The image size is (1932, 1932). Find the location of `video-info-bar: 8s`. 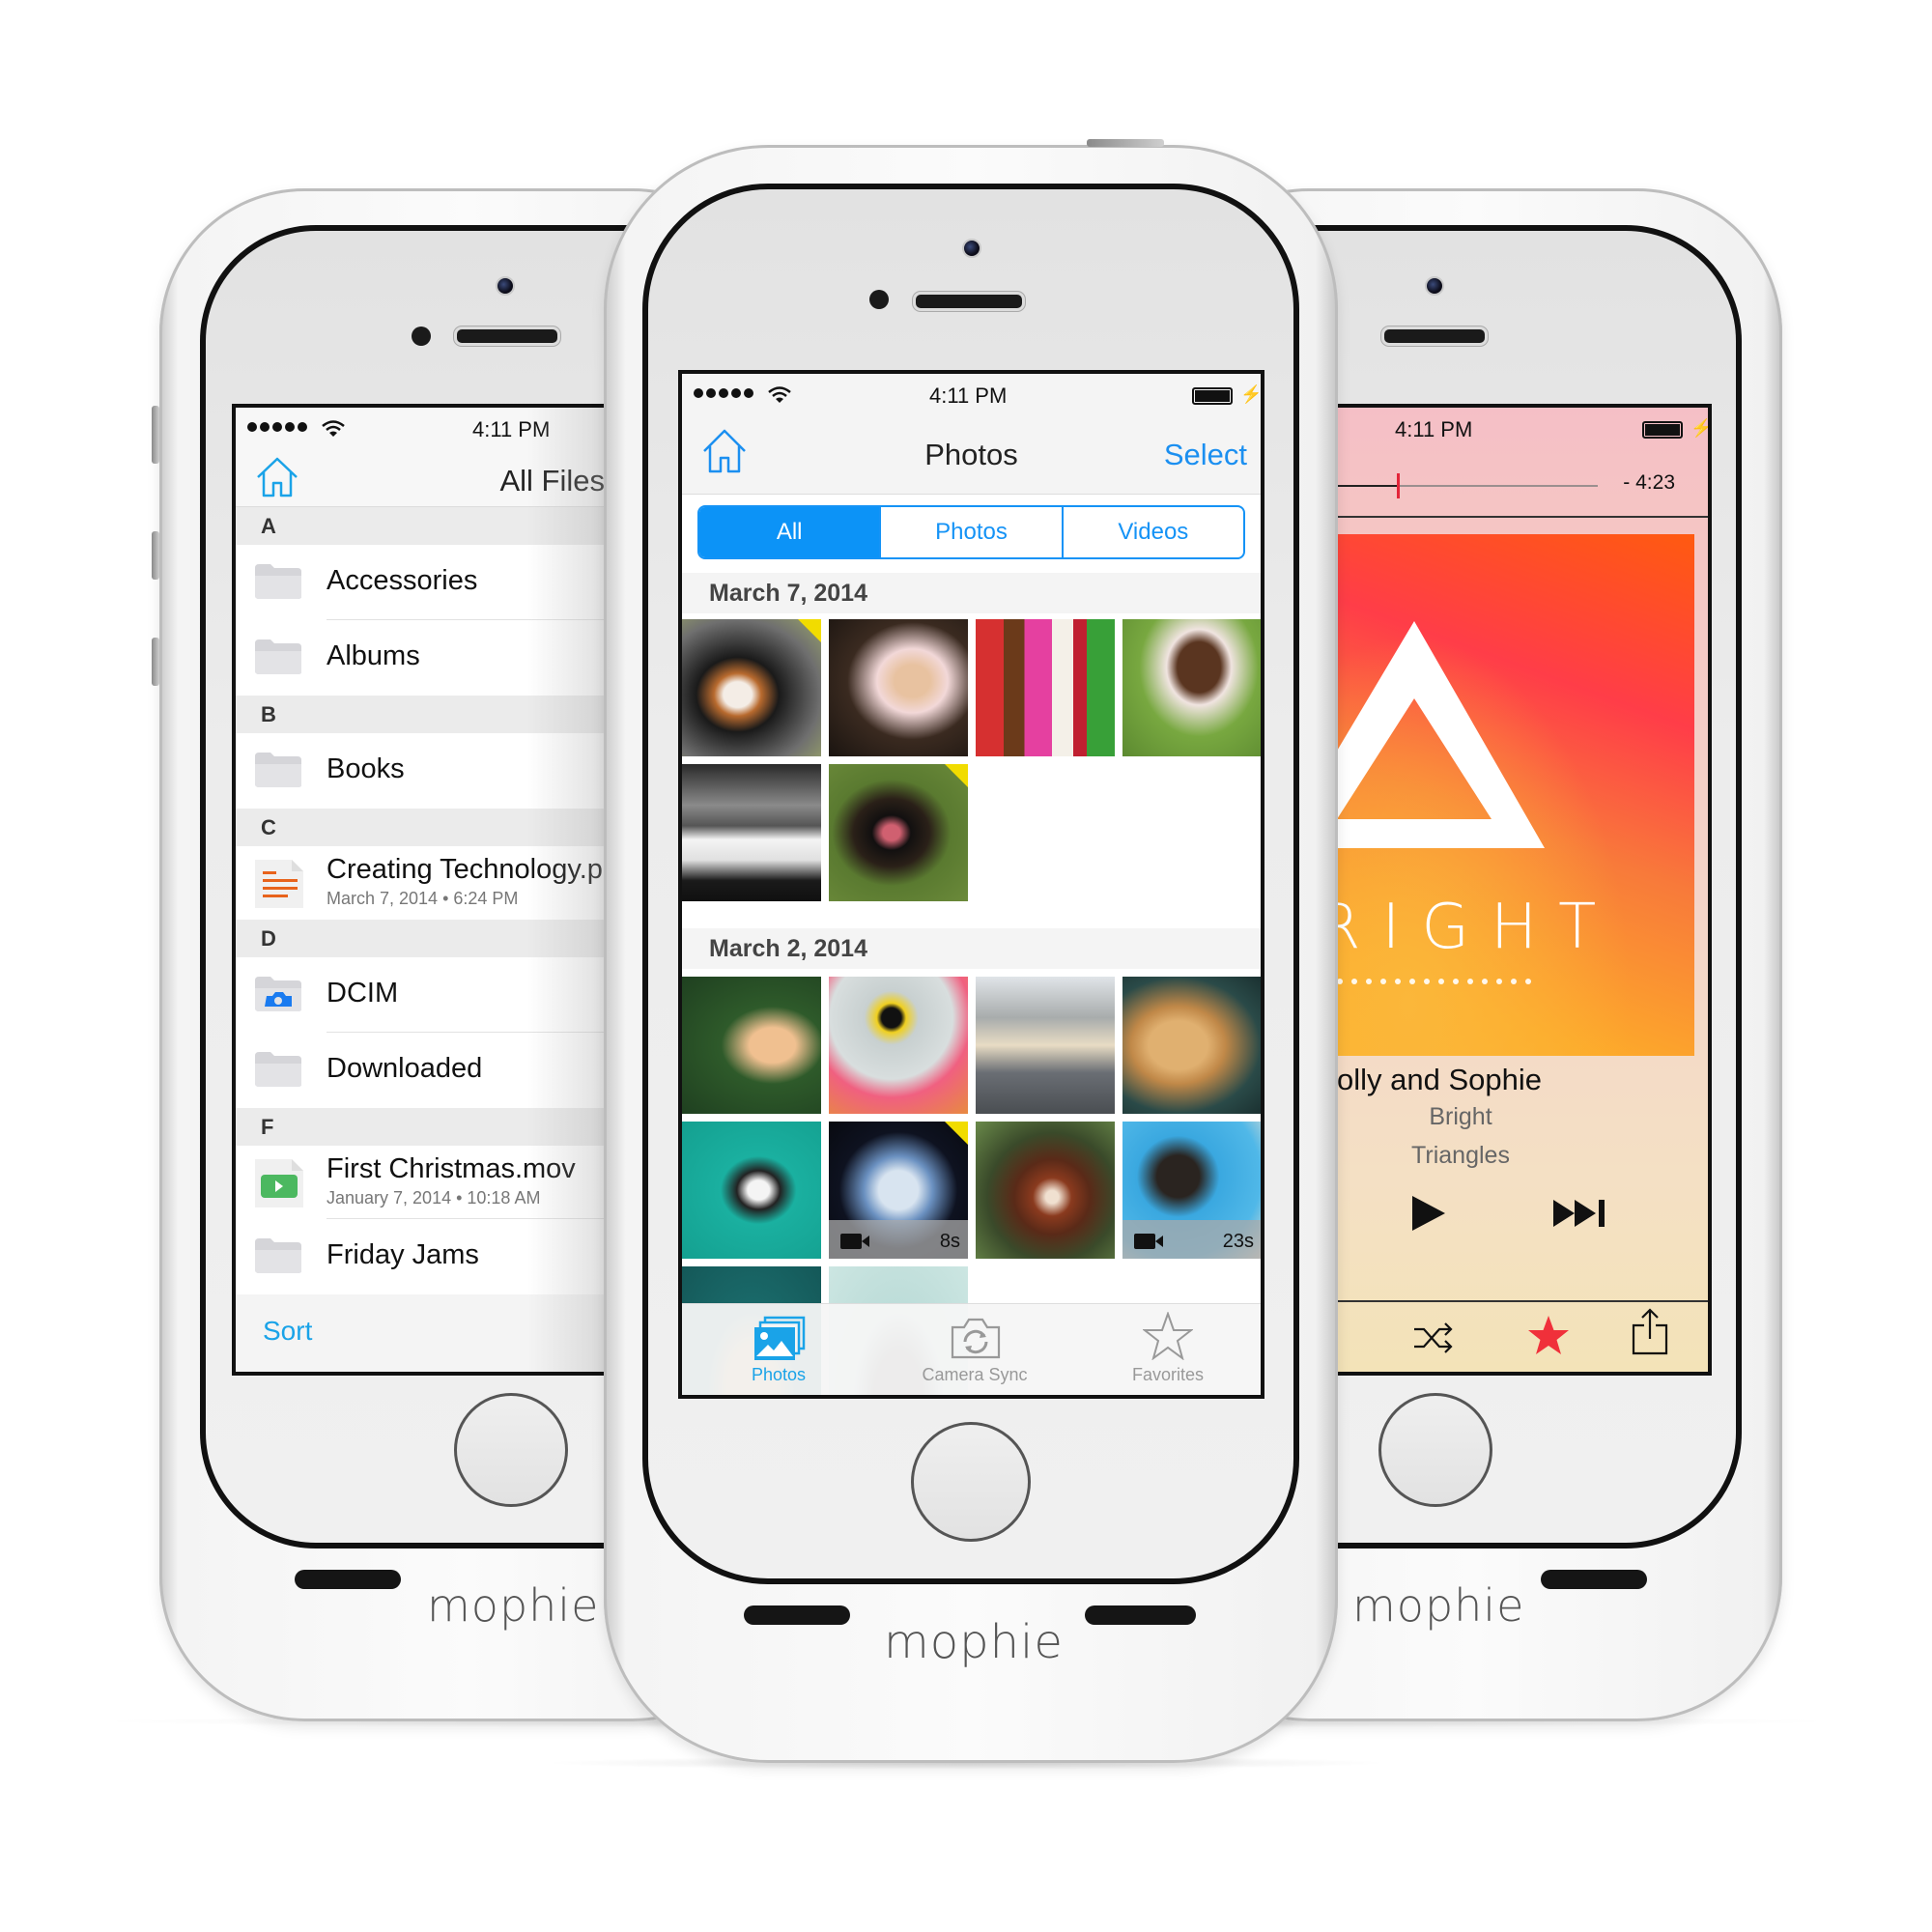

video-info-bar: 8s is located at coordinates (898, 1239).